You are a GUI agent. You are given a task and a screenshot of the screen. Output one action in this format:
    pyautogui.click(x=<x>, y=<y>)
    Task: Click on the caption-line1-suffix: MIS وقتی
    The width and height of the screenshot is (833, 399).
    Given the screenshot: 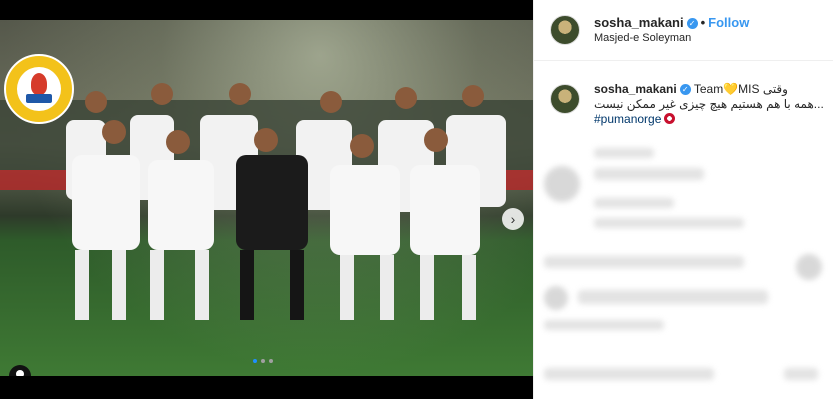 What is the action you would take?
    pyautogui.click(x=763, y=89)
    